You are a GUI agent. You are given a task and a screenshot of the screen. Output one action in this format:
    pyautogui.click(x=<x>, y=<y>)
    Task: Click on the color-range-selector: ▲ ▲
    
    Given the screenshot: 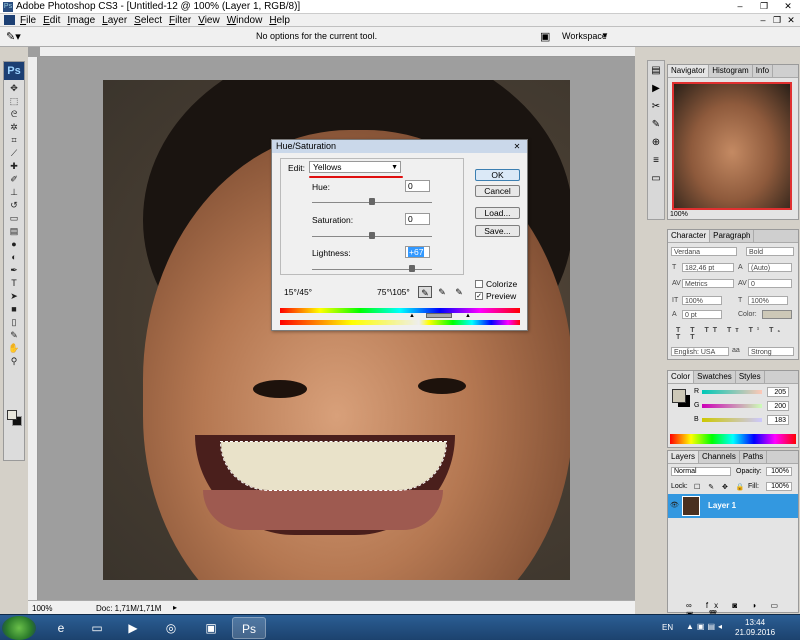 What is the action you would take?
    pyautogui.click(x=440, y=316)
    